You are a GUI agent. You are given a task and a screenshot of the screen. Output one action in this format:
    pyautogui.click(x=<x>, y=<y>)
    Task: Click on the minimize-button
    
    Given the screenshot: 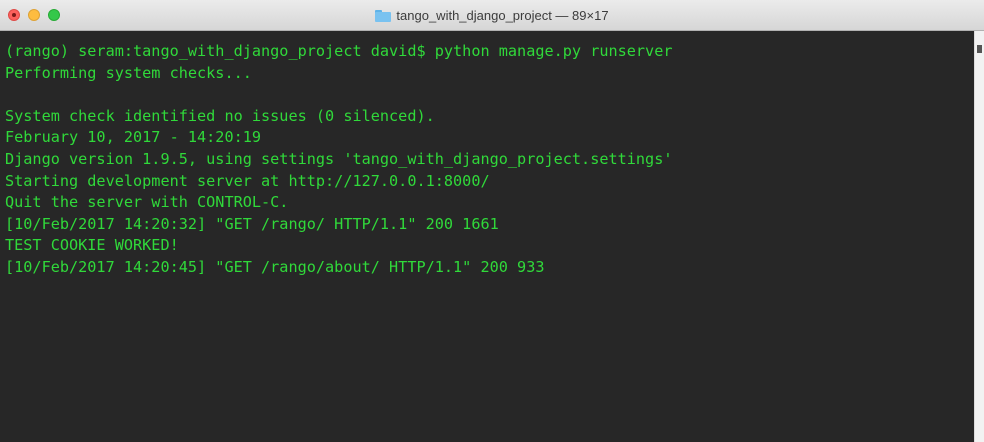 What is the action you would take?
    pyautogui.click(x=34, y=15)
    